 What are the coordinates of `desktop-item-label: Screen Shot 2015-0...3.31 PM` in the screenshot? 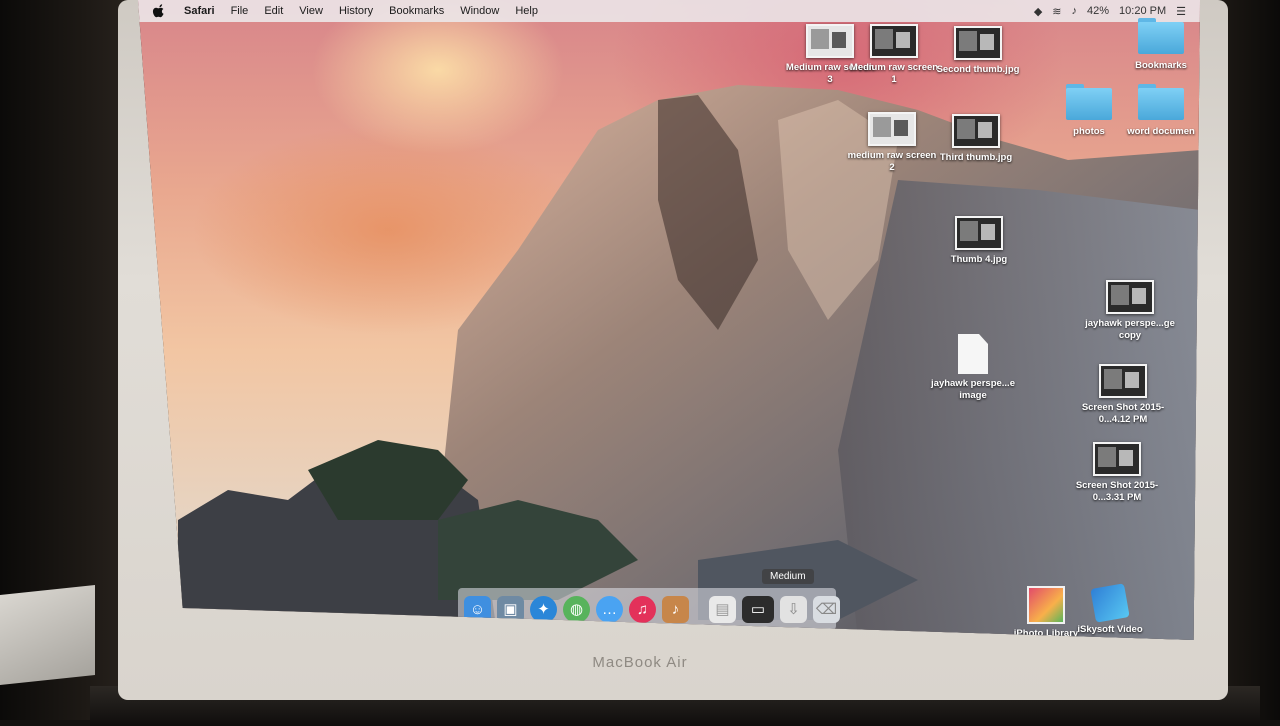 It's located at (1117, 491).